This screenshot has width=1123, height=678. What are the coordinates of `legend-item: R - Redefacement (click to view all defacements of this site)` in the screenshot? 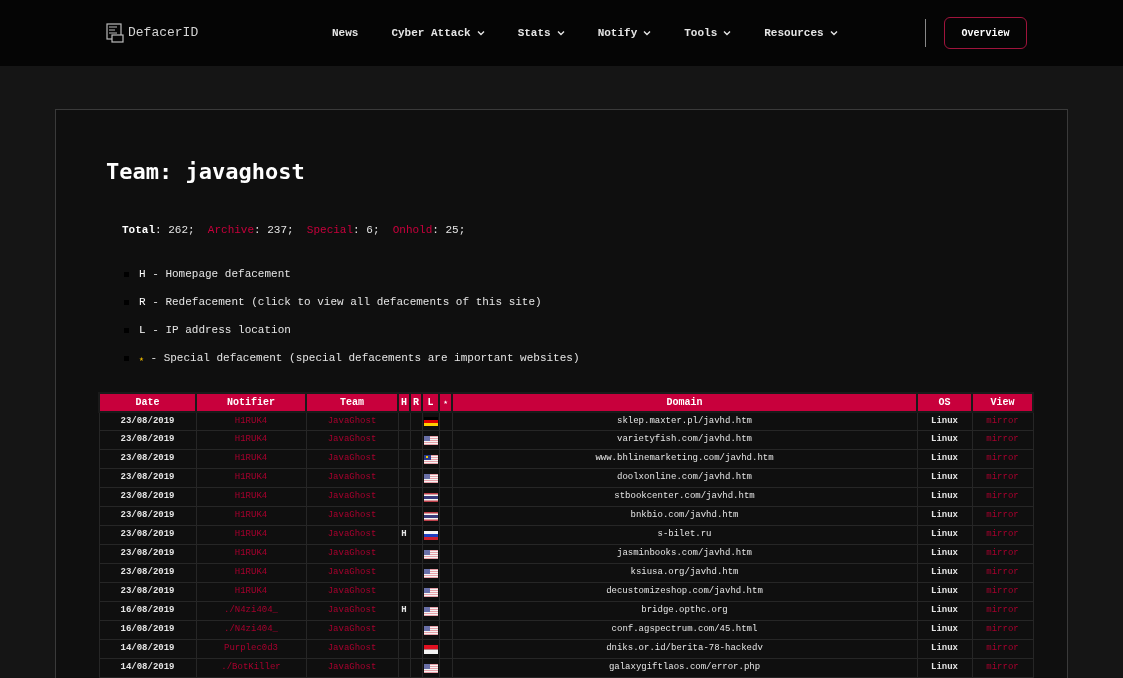 It's located at (340, 302).